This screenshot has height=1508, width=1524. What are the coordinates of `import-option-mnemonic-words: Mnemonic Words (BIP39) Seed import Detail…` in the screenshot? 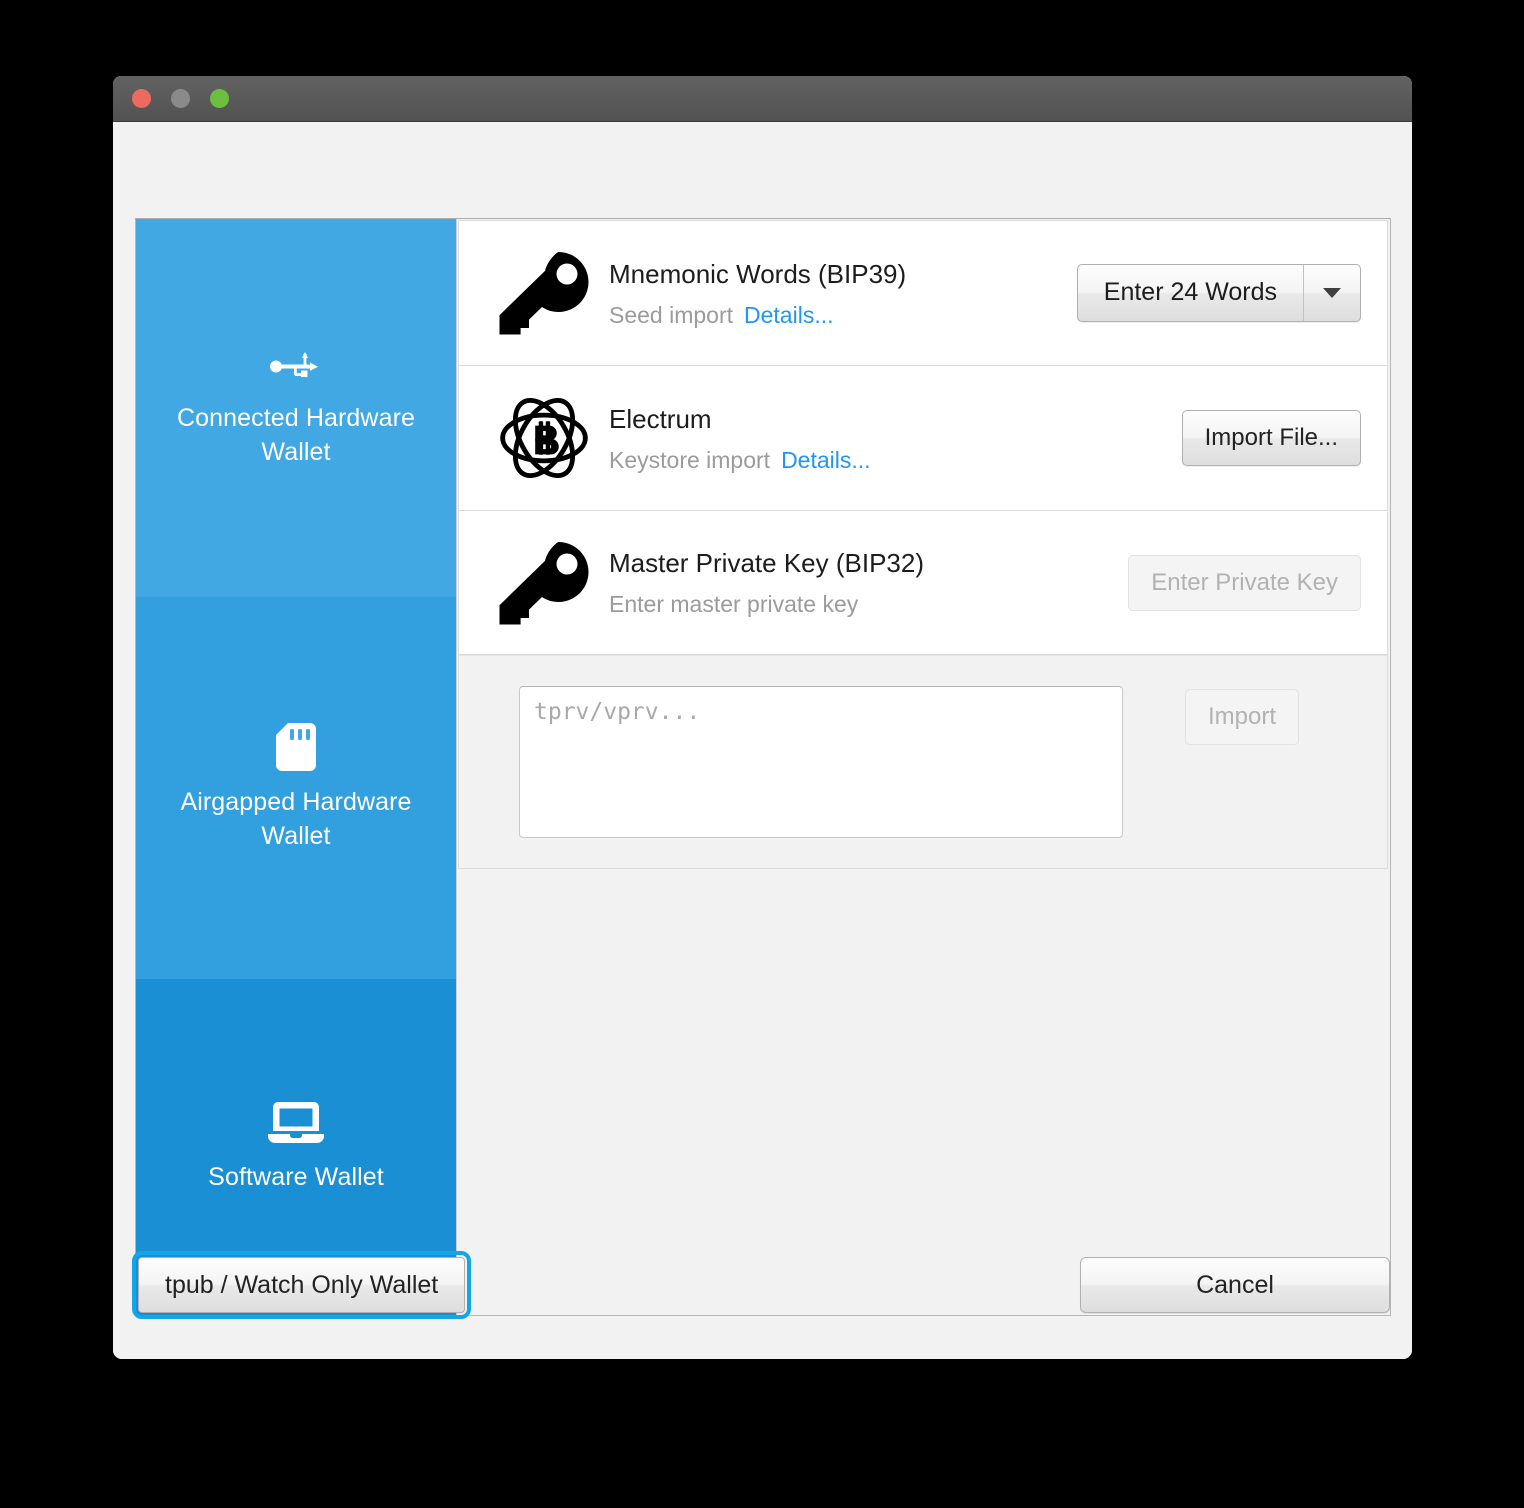 It's located at (923, 292).